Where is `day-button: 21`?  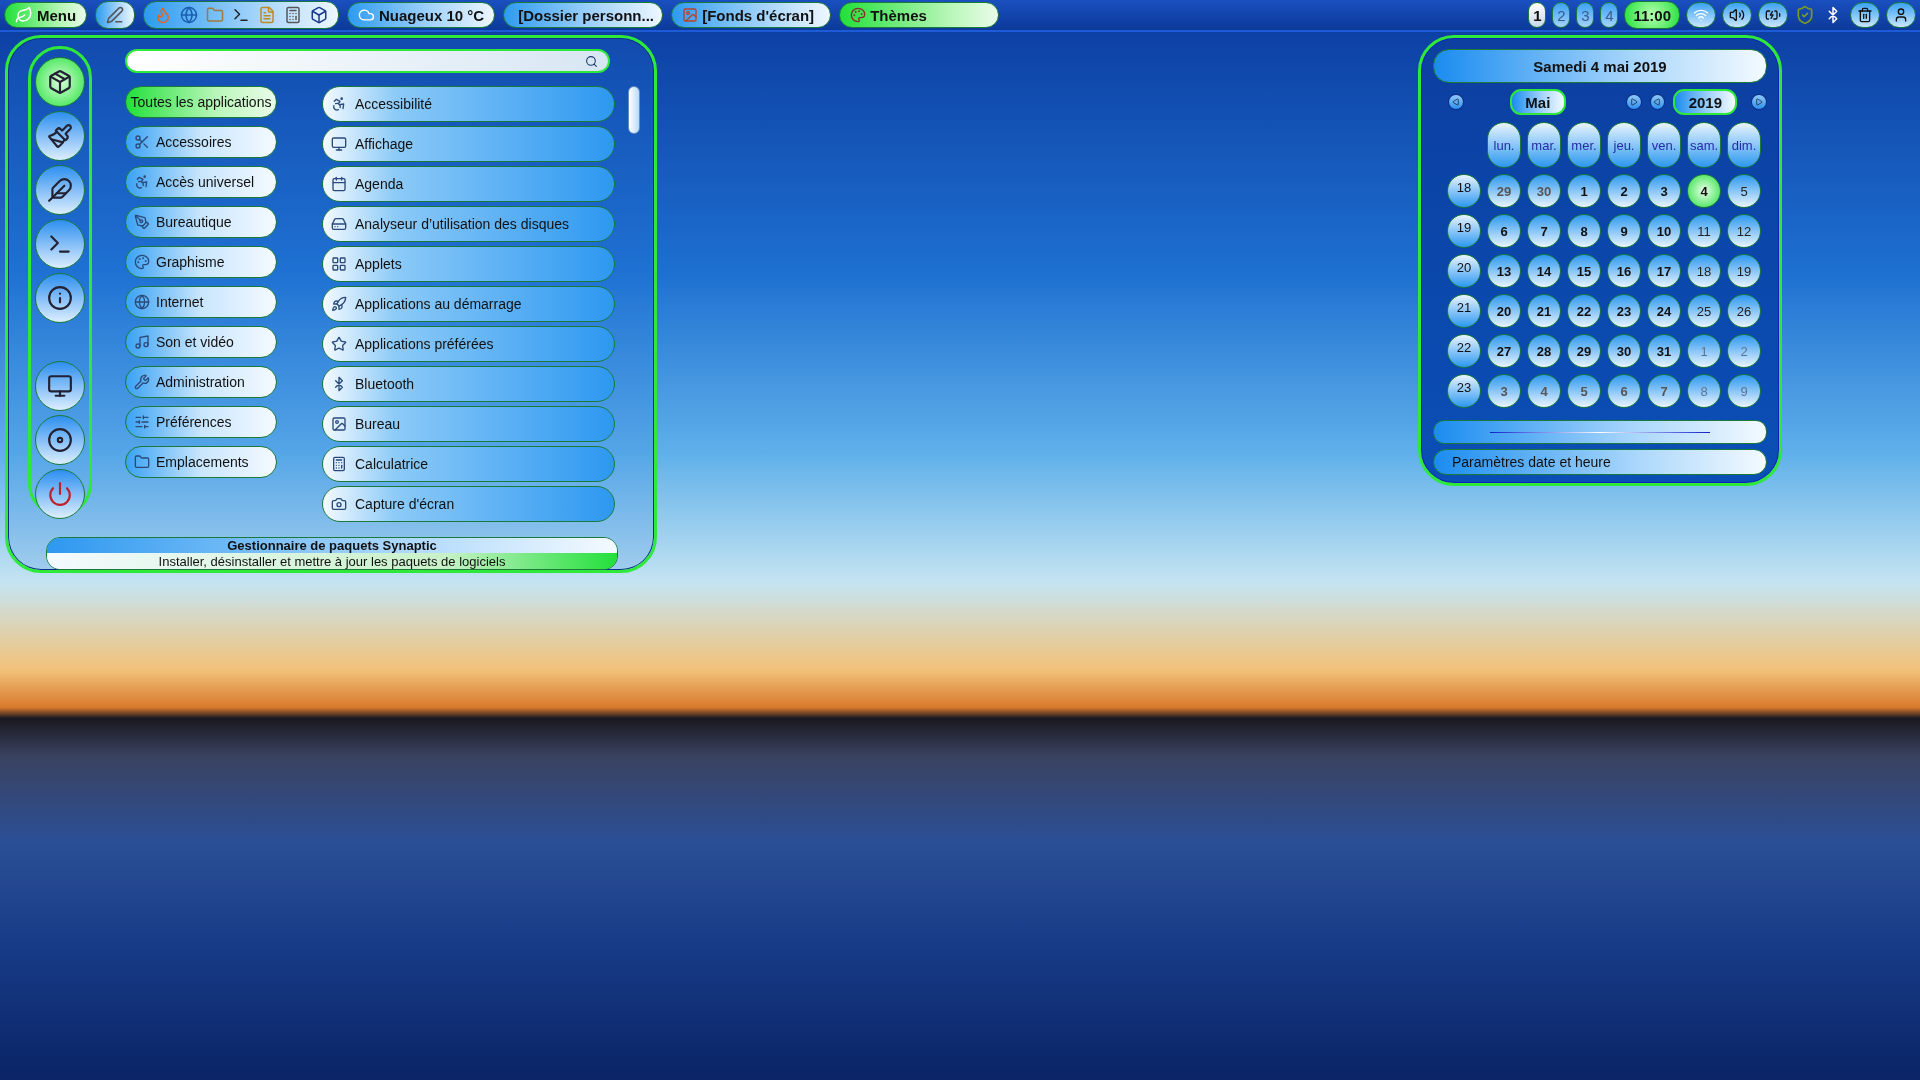
day-button: 21 is located at coordinates (1544, 311).